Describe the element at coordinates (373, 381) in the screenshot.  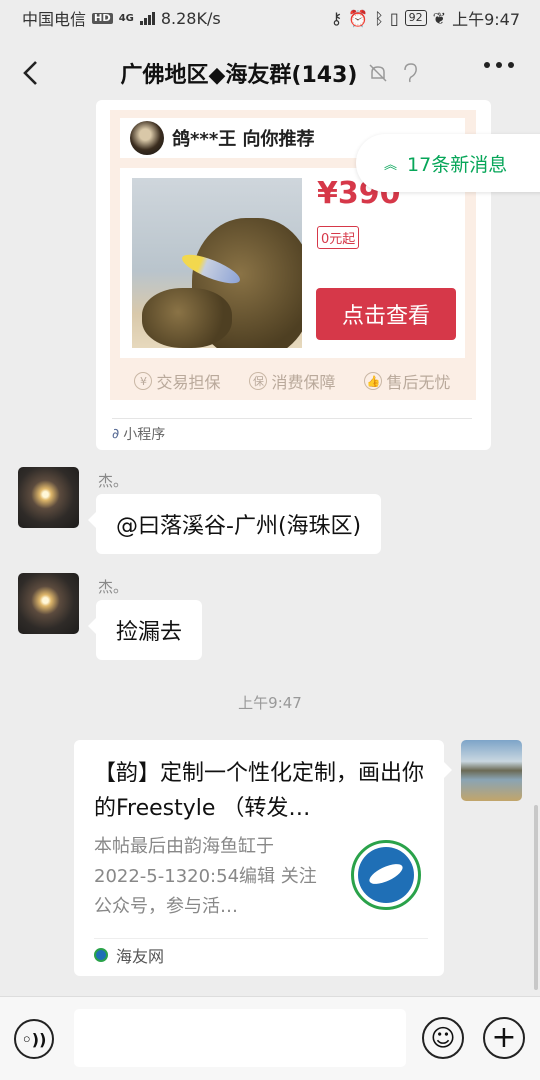
I see `thumbs-up-icon: 👍` at that location.